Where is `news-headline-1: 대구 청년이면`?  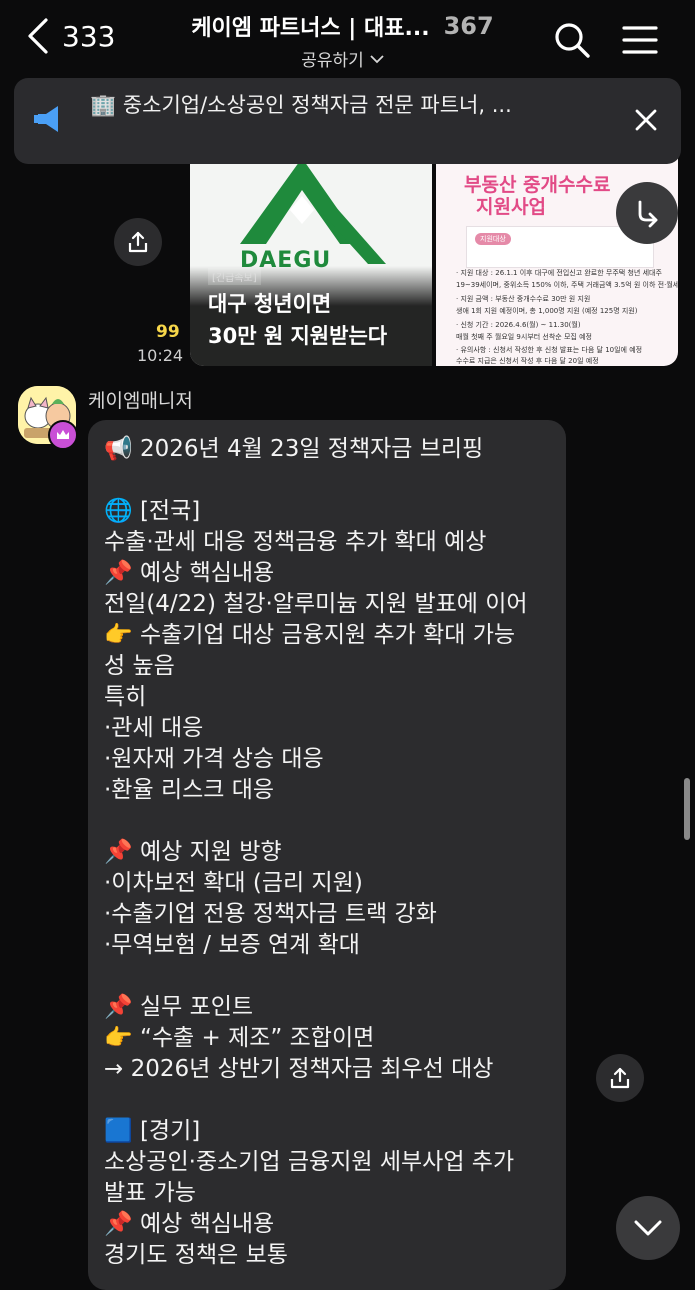
news-headline-1: 대구 청년이면 is located at coordinates (270, 304).